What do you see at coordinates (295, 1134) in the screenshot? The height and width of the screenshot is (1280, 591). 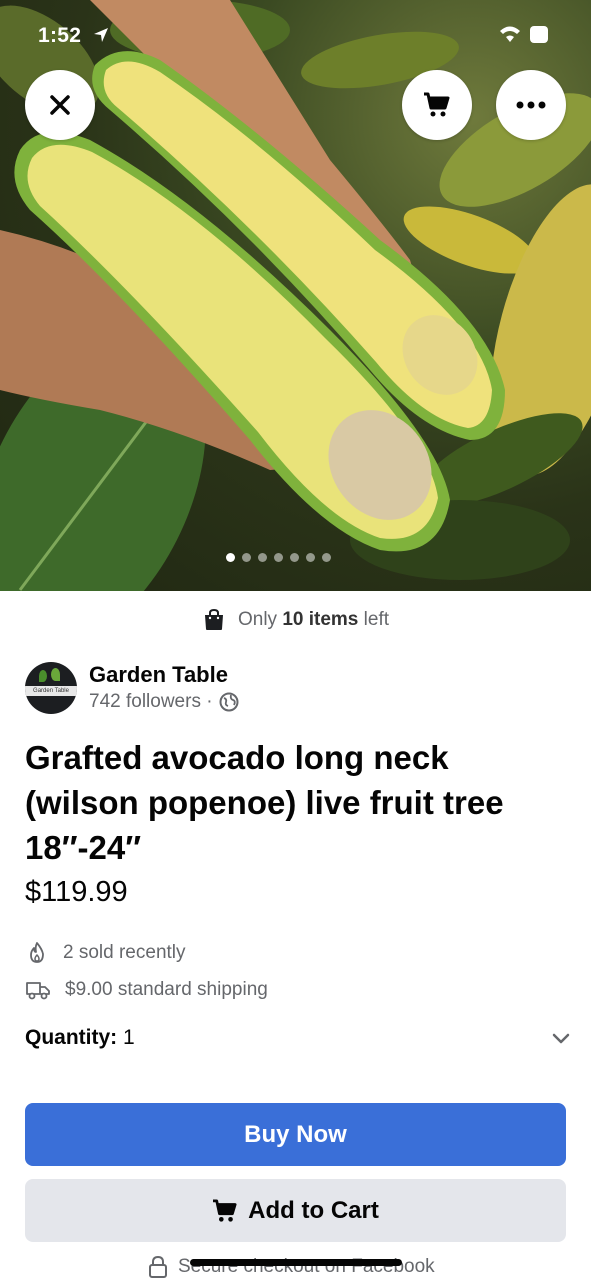 I see `buy-now-button: Buy Now` at bounding box center [295, 1134].